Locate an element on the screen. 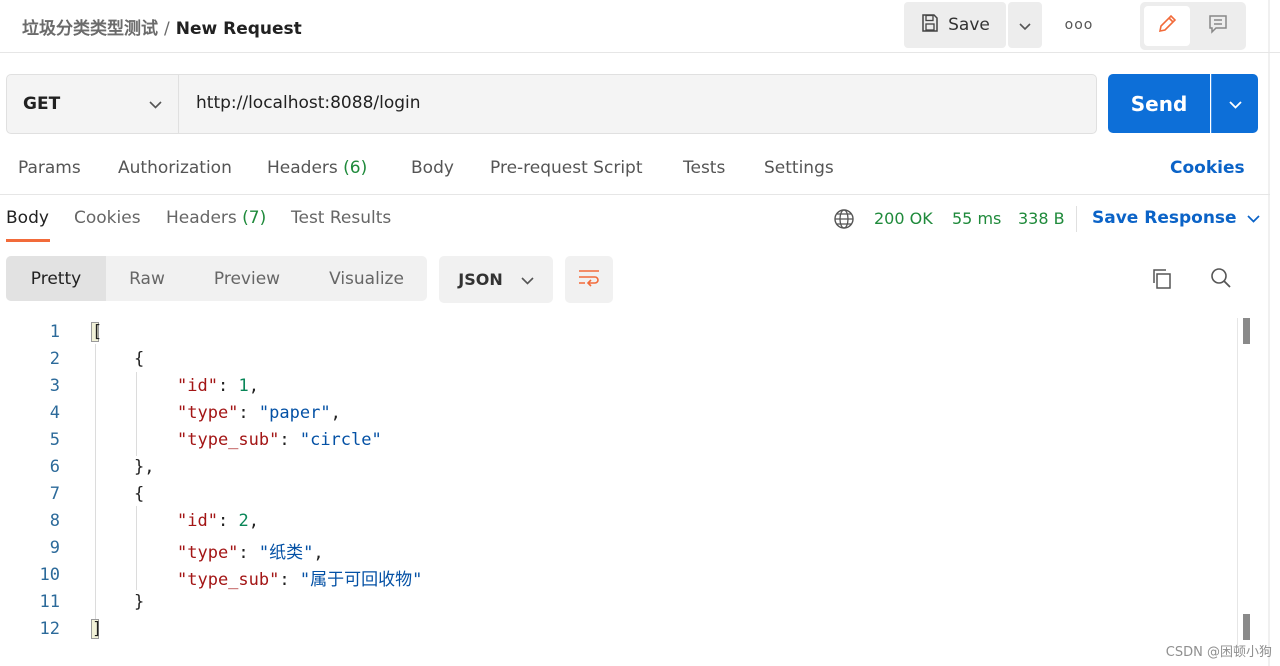 The image size is (1280, 666). code-line: [ is located at coordinates (97, 332).